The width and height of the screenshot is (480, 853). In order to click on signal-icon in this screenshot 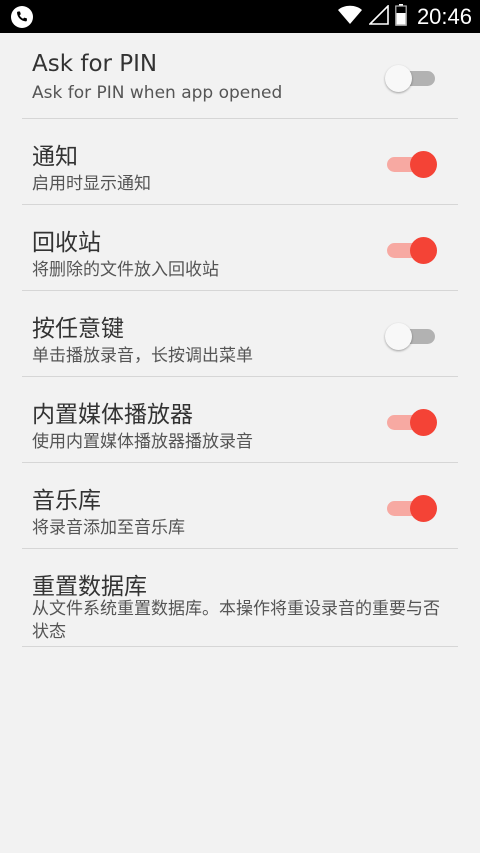, I will do `click(378, 16)`.